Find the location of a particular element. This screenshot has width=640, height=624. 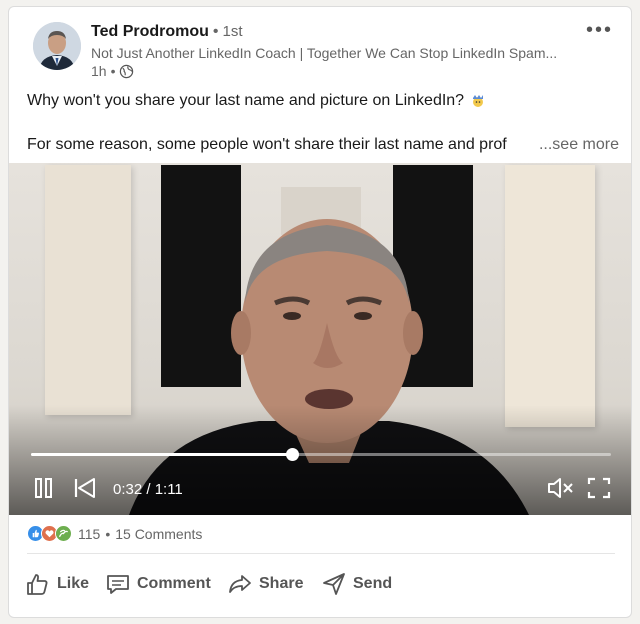

send-icon is located at coordinates (334, 584).